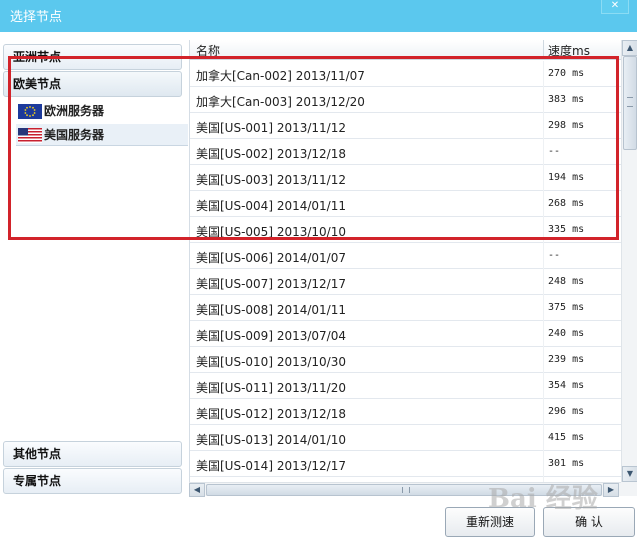 Image resolution: width=637 pixels, height=539 pixels. I want to click on node-speed: 239 ms, so click(566, 359).